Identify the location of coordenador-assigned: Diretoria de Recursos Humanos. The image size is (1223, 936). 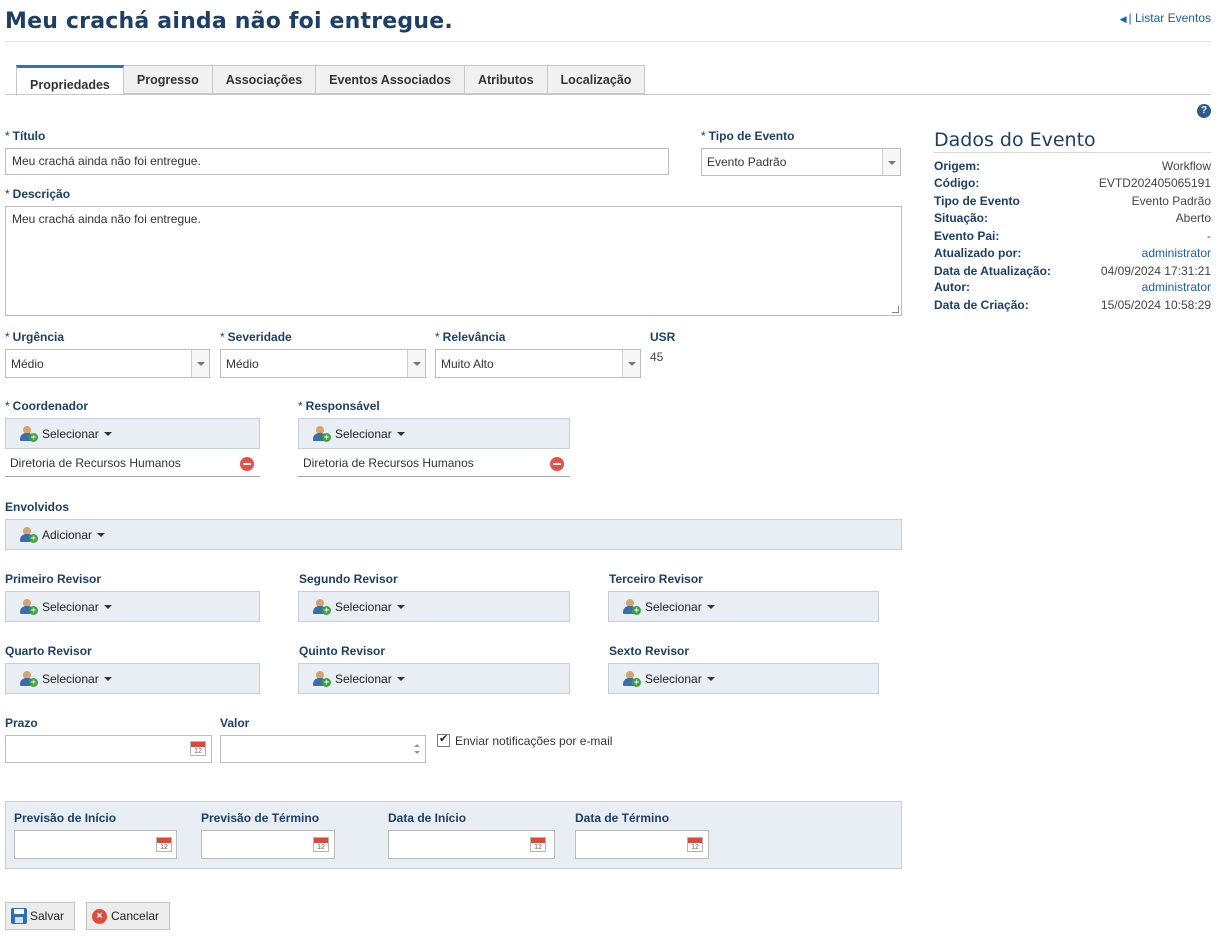
(132, 463).